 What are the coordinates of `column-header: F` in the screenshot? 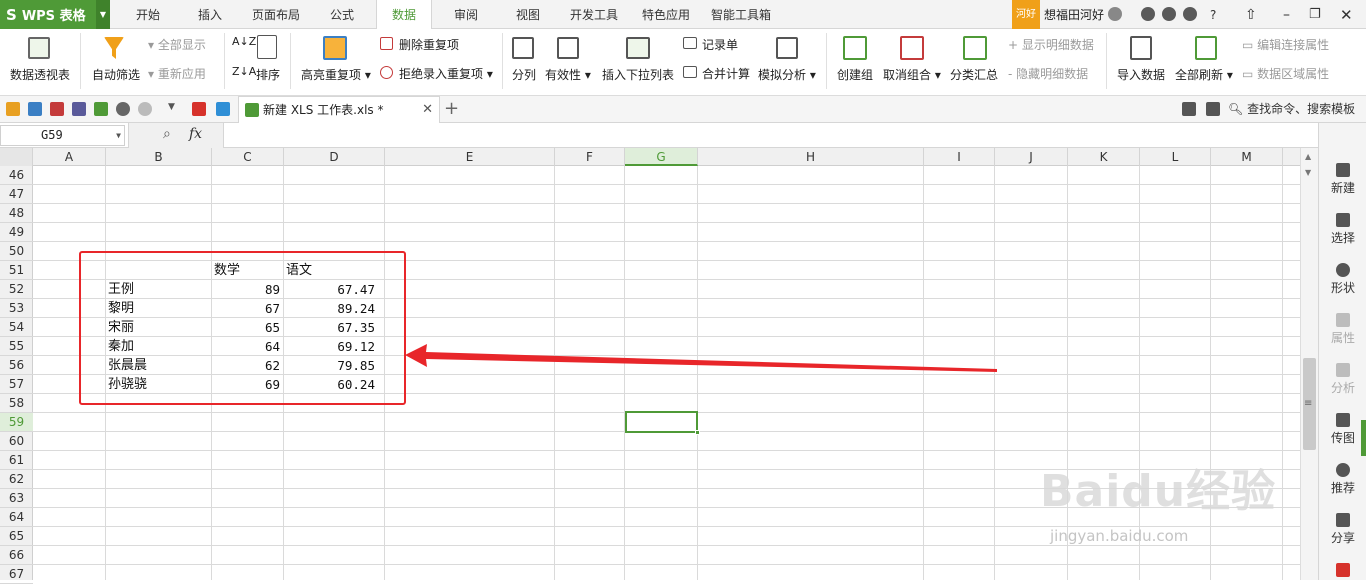 It's located at (590, 157).